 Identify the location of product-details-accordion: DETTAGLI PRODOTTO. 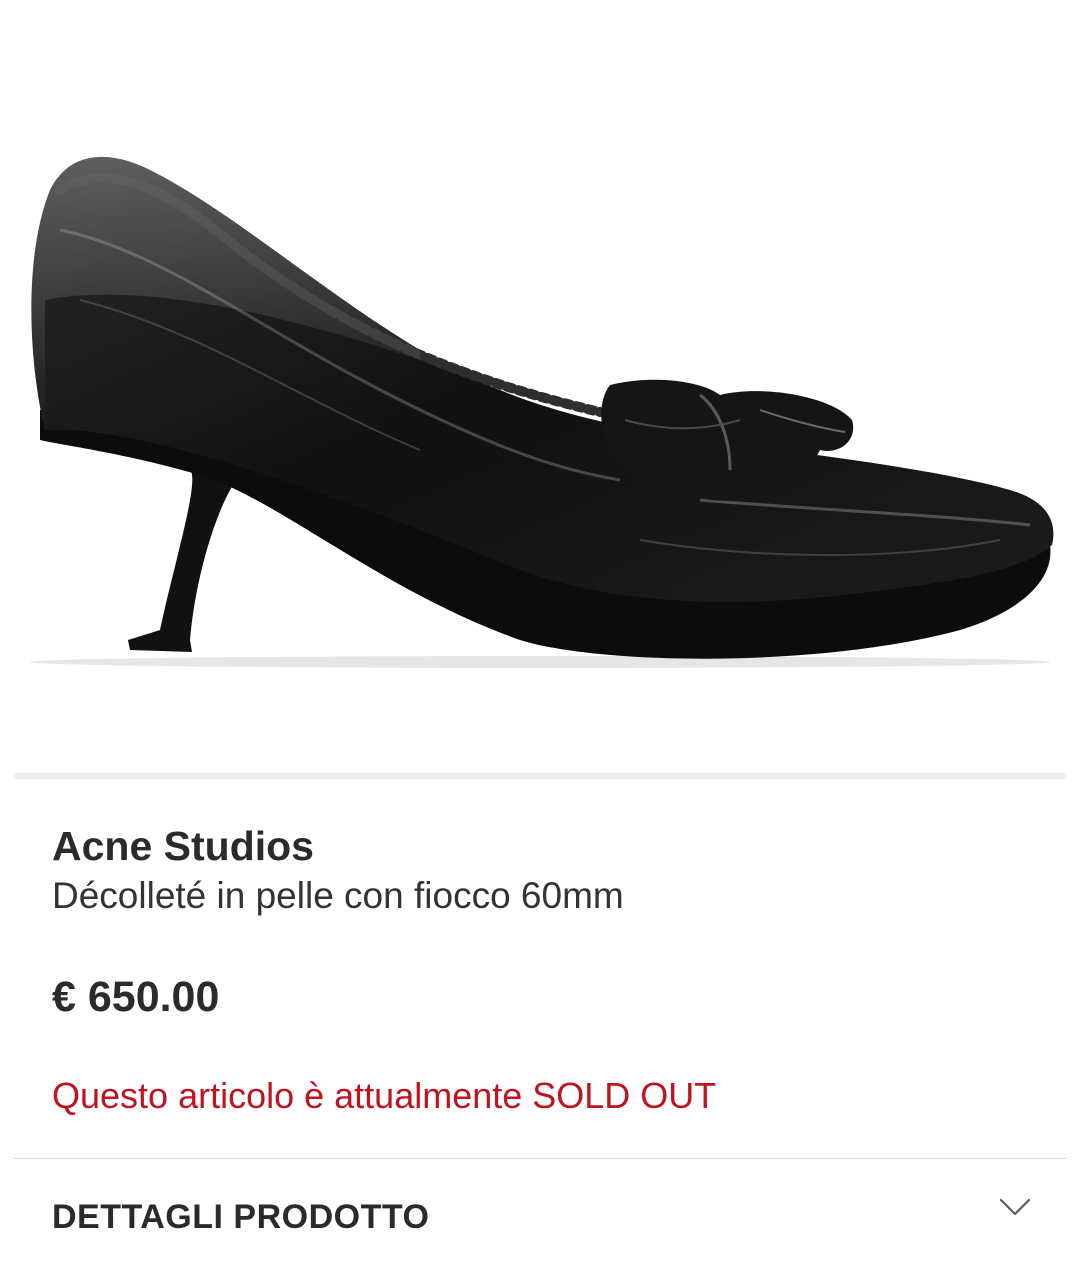
(540, 1219).